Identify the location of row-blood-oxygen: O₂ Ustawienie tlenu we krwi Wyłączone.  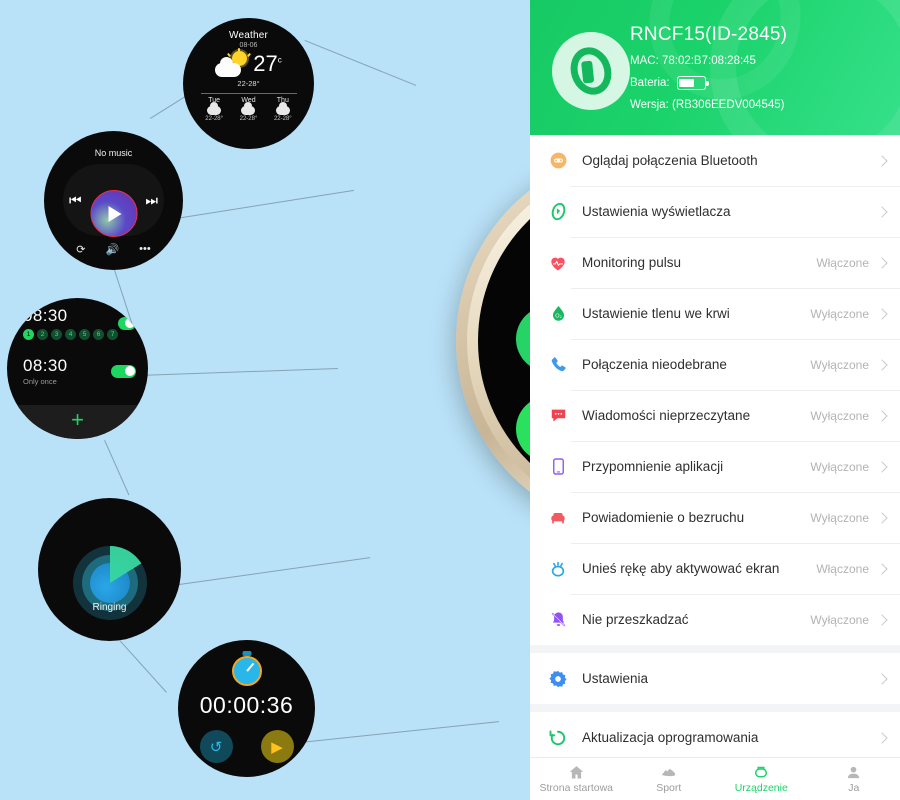
(715, 313).